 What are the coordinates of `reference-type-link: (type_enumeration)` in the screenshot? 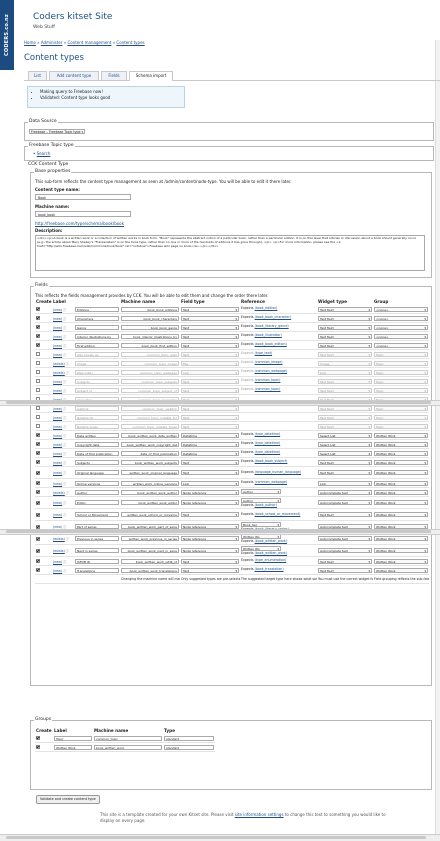 It's located at (271, 560).